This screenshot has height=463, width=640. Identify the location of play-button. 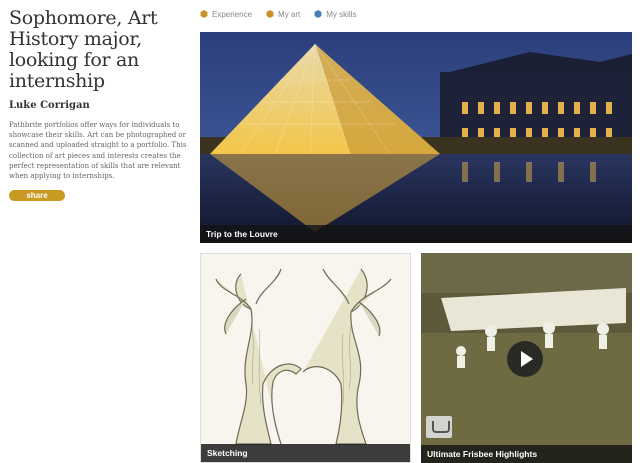
(525, 359).